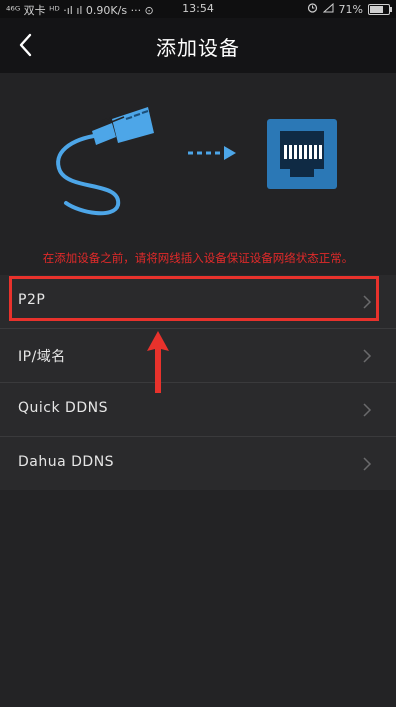 This screenshot has width=396, height=707. I want to click on red-arrow-up-icon, so click(158, 362).